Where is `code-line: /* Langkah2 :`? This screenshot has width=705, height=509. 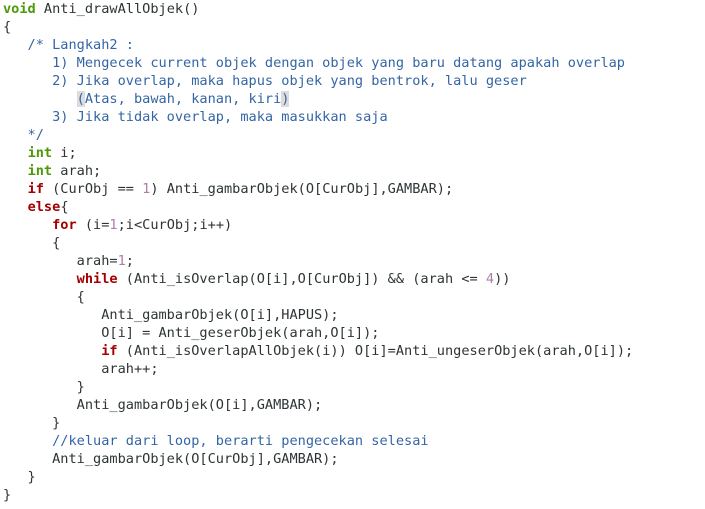 code-line: /* Langkah2 : is located at coordinates (68, 45).